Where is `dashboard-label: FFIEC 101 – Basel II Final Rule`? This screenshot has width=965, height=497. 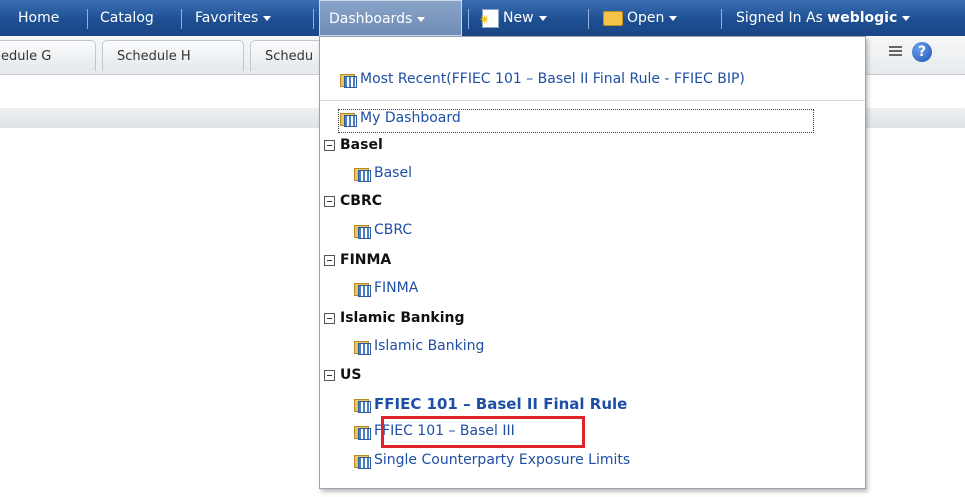
dashboard-label: FFIEC 101 – Basel II Final Rule is located at coordinates (501, 404).